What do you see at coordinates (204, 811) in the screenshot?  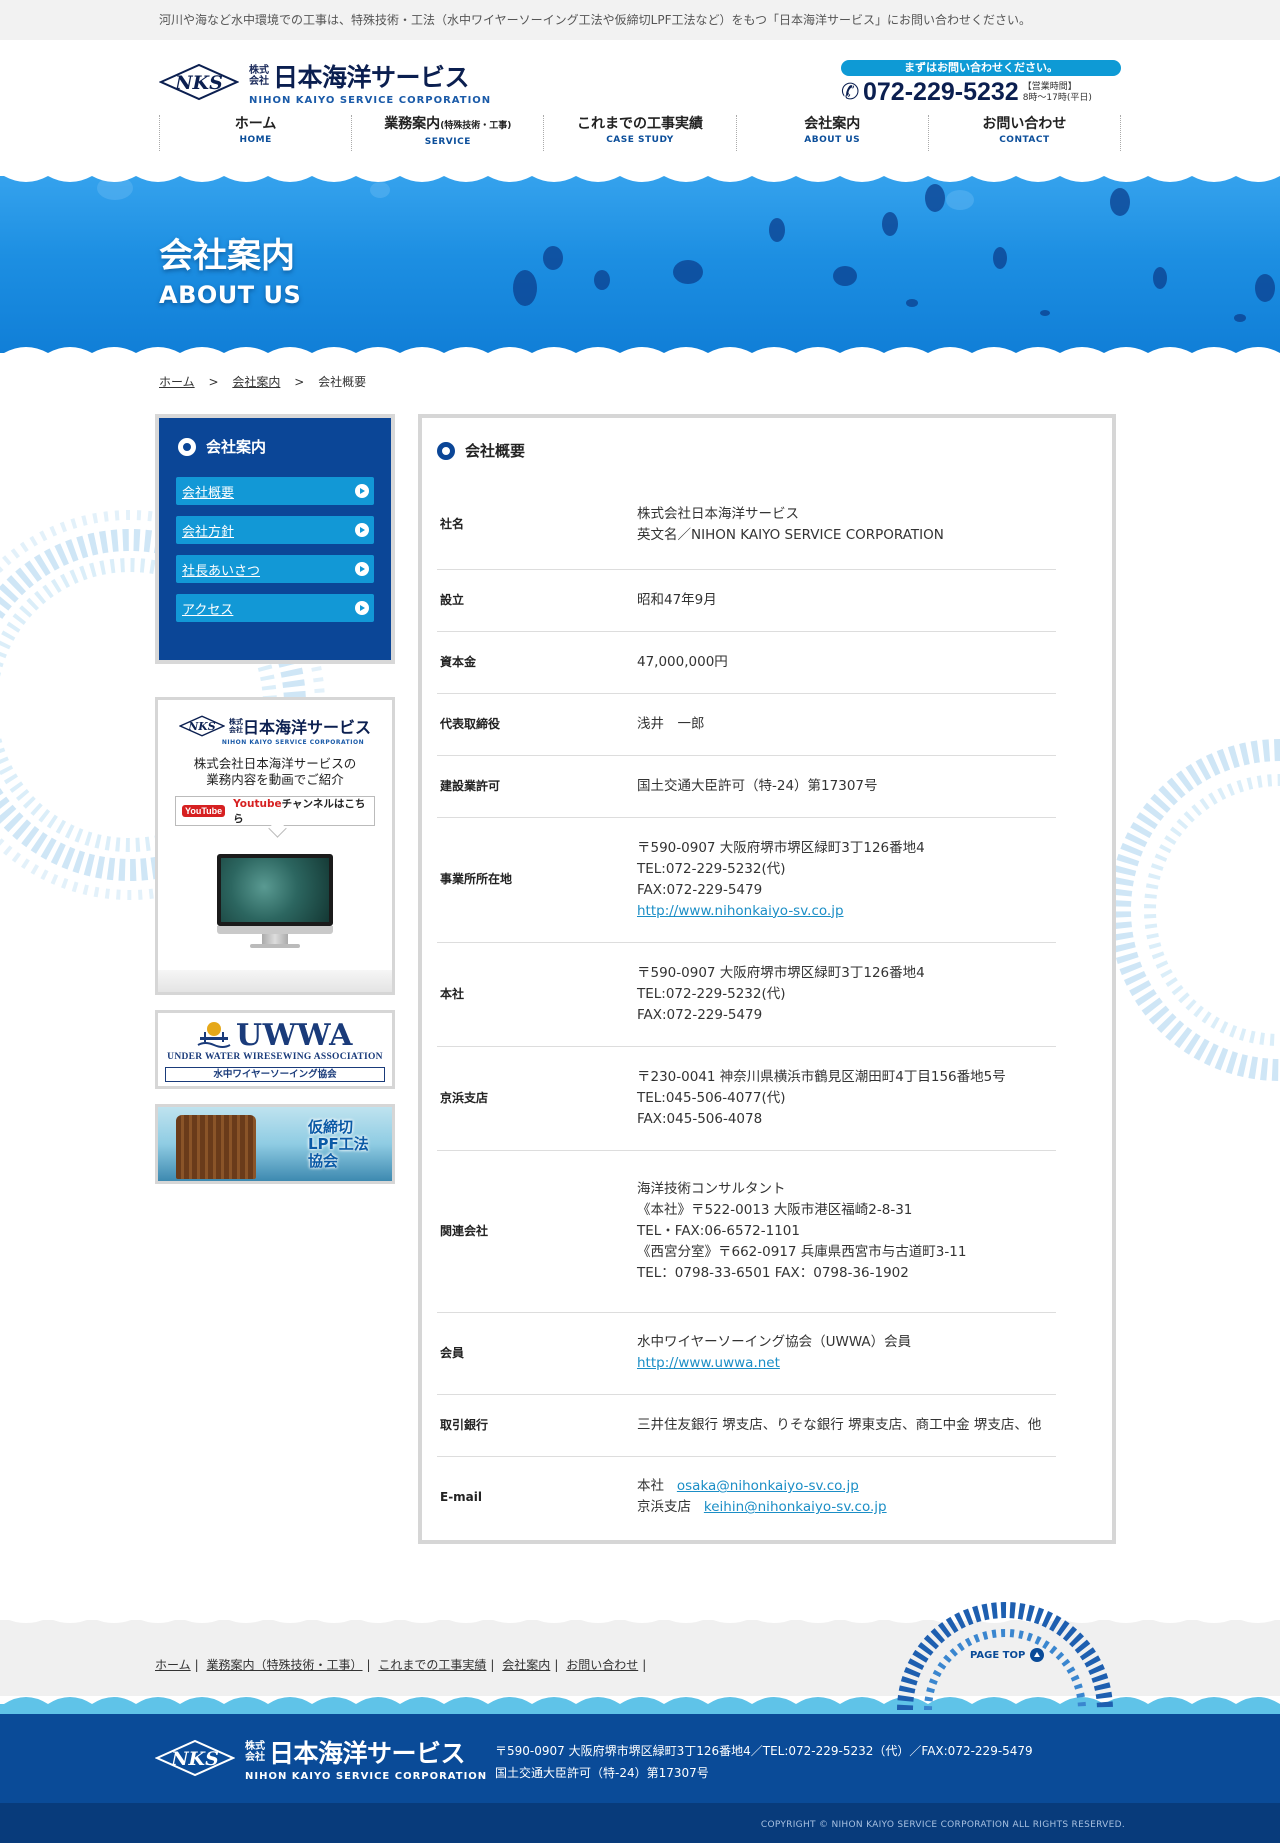 I see `youtube-icon: YouTube` at bounding box center [204, 811].